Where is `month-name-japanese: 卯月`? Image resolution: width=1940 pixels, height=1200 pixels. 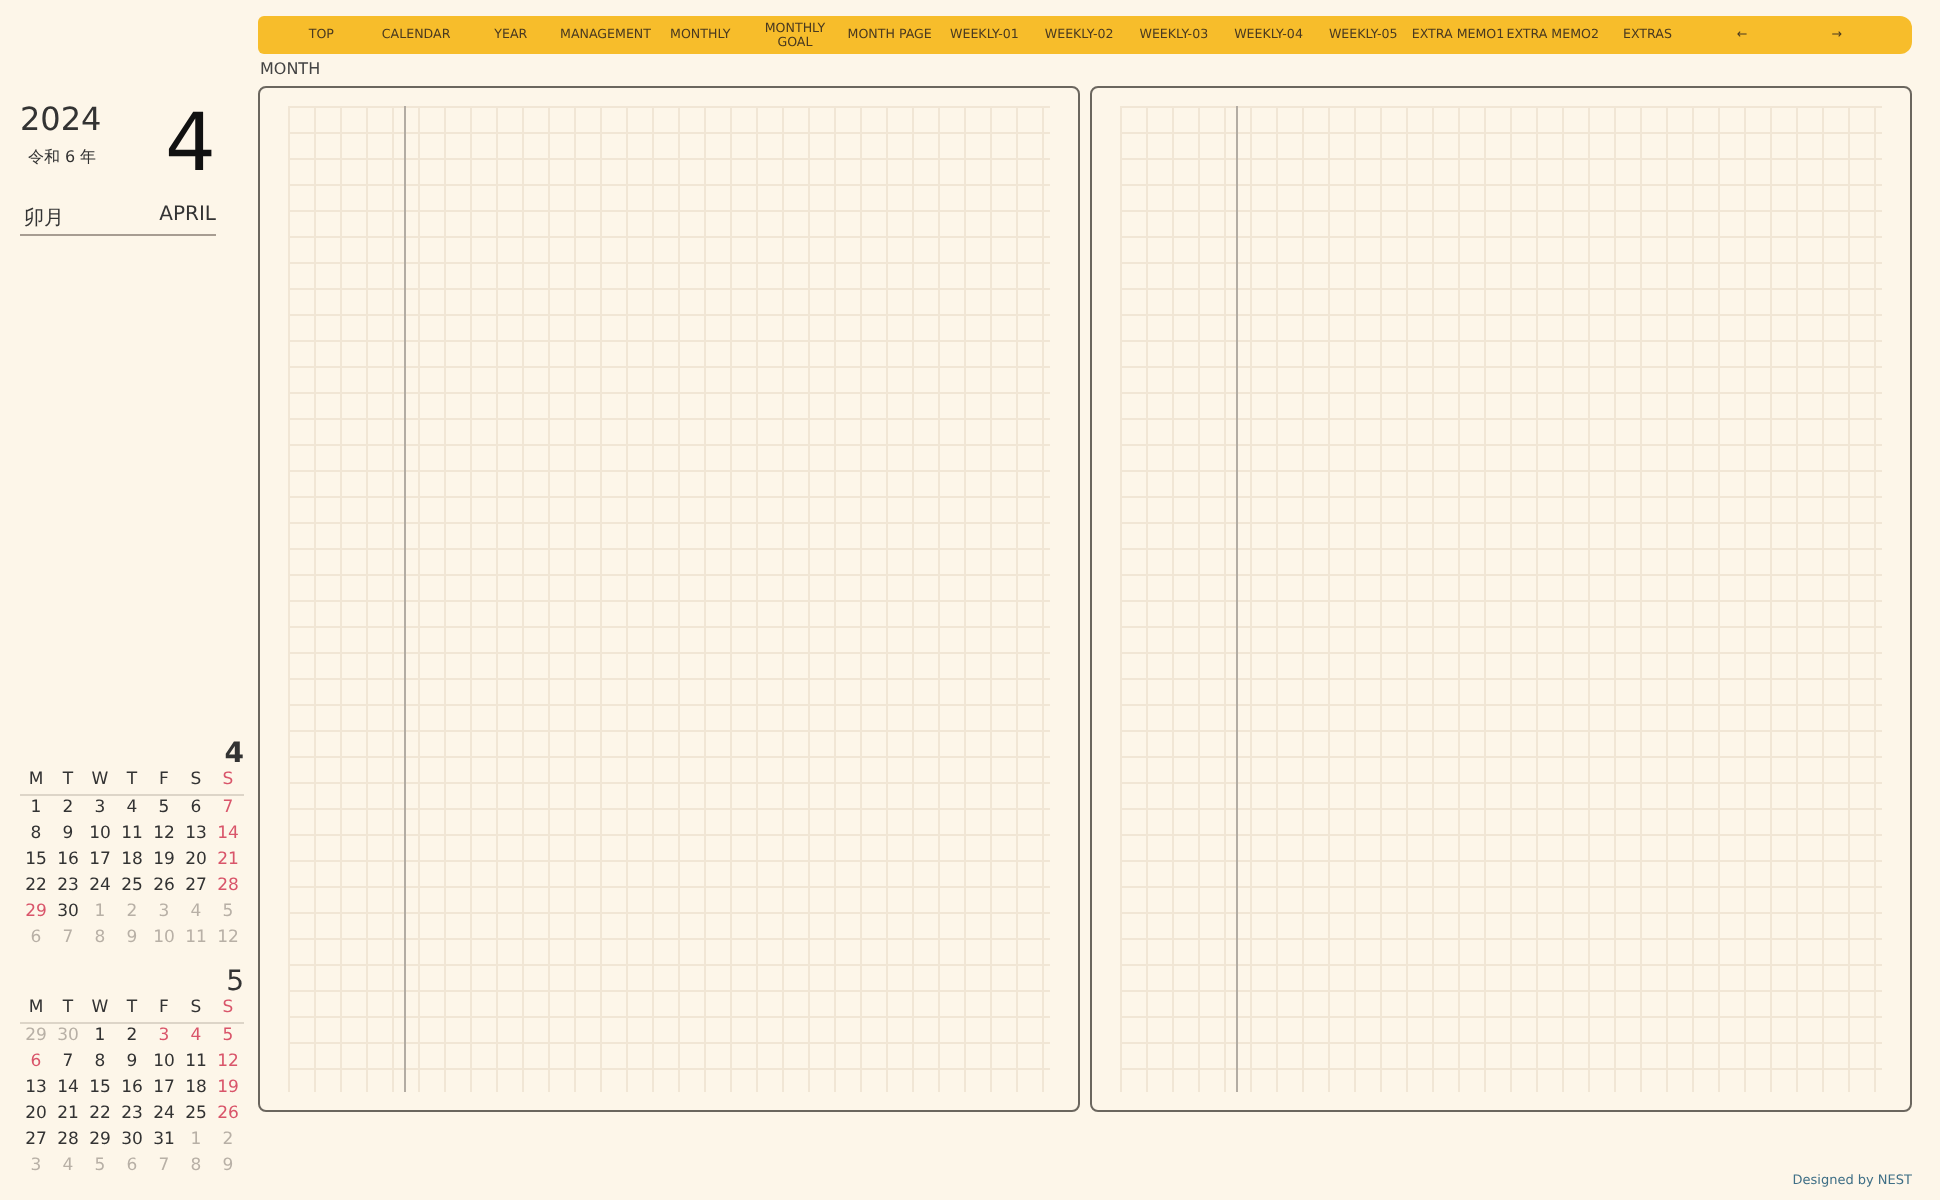
month-name-japanese: 卯月 is located at coordinates (44, 218).